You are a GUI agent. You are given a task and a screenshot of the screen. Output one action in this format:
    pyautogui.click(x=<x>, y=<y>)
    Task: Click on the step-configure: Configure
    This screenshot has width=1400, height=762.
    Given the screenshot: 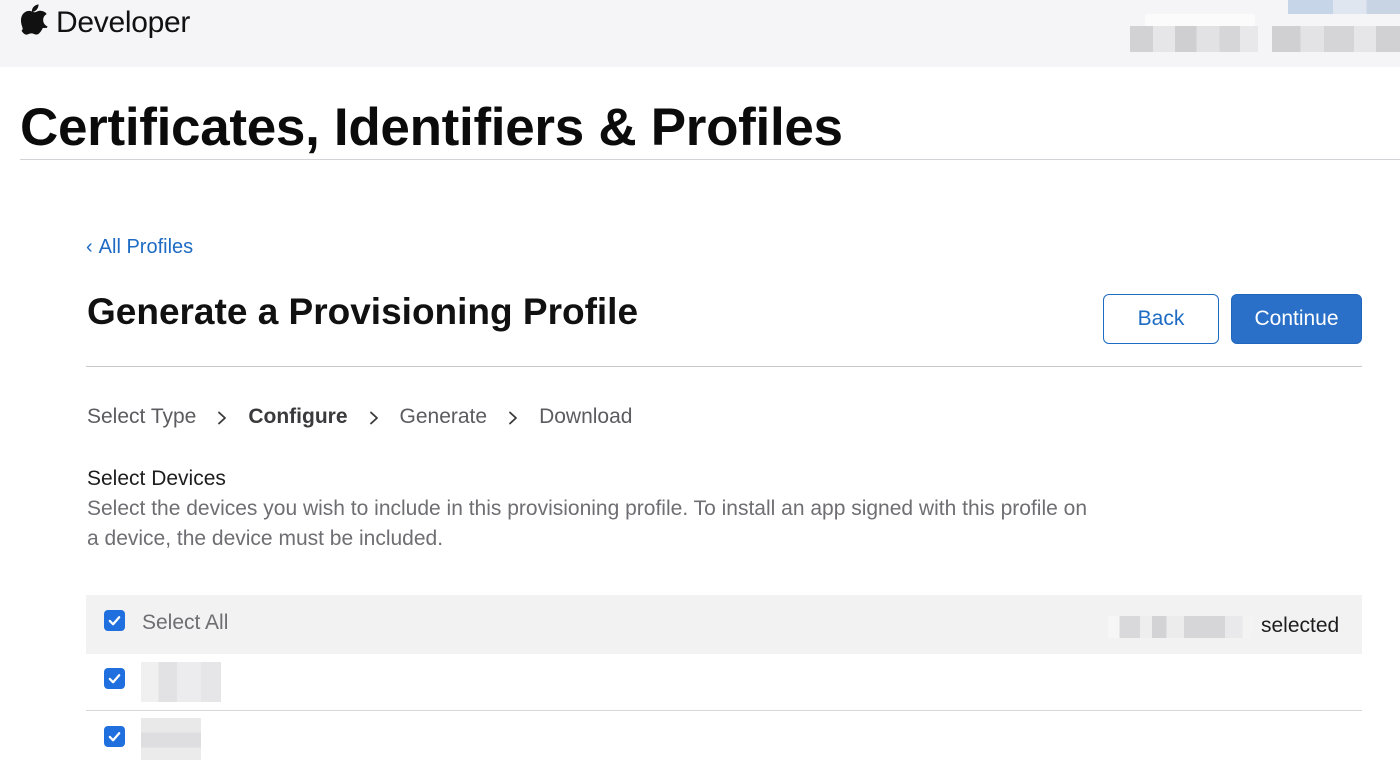 What is the action you would take?
    pyautogui.click(x=298, y=416)
    